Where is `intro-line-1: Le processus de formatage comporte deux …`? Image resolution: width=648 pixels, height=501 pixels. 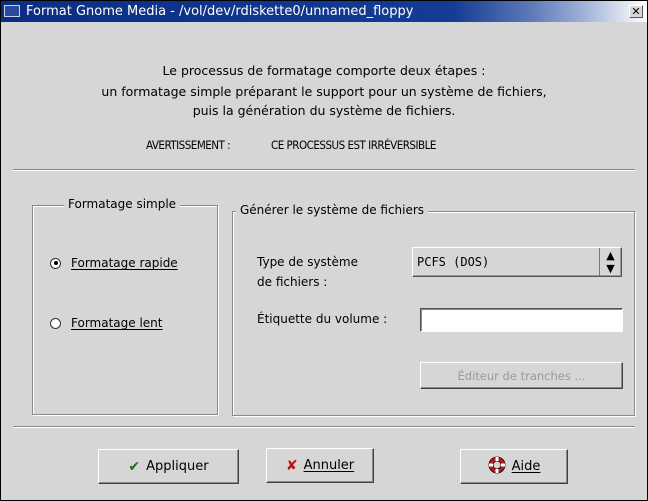 intro-line-1: Le processus de formatage comporte deux … is located at coordinates (324, 70).